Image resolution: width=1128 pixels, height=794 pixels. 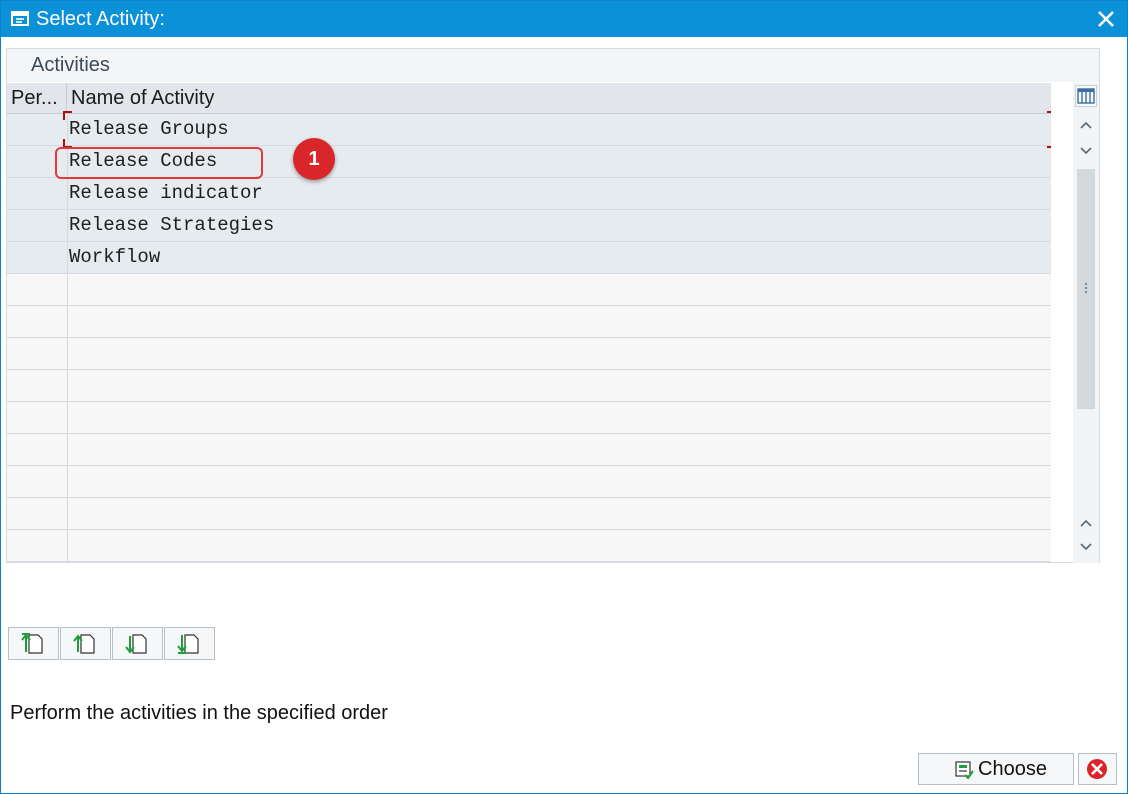 I want to click on table-row: Workflow, so click(x=529, y=258).